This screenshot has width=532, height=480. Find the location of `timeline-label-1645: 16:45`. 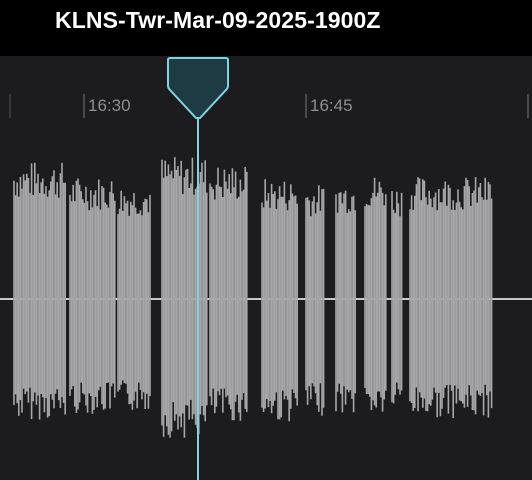

timeline-label-1645: 16:45 is located at coordinates (331, 105).